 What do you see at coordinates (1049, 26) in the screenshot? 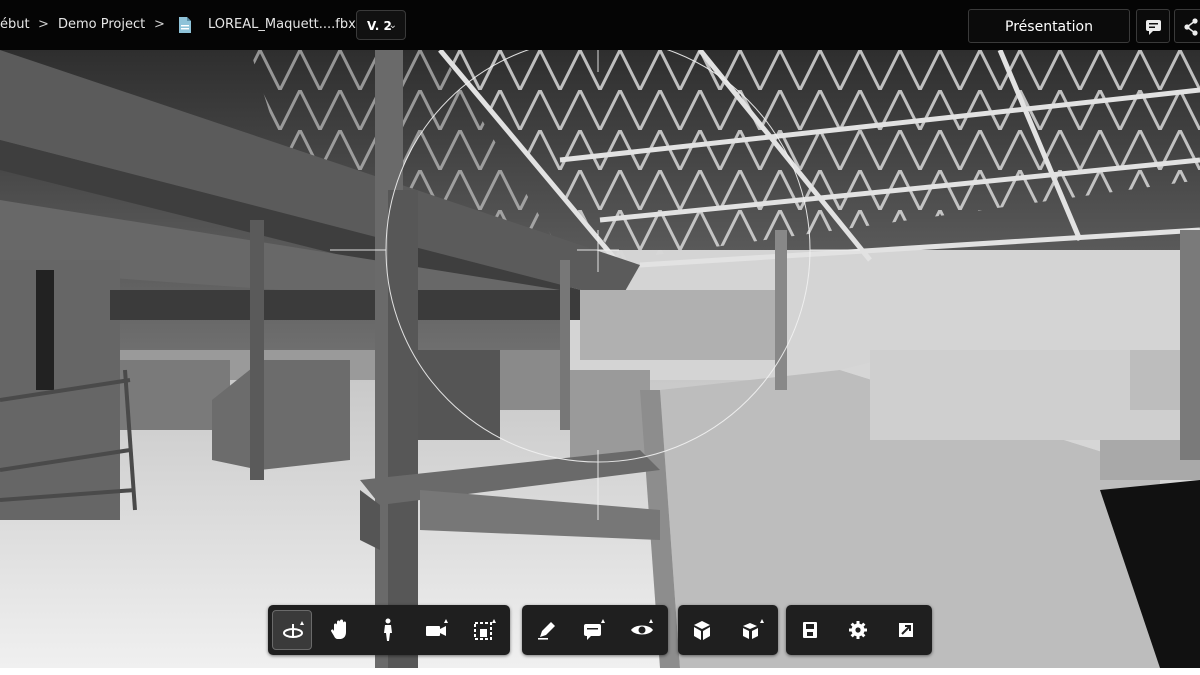
I see `presentation-button: Présentation` at bounding box center [1049, 26].